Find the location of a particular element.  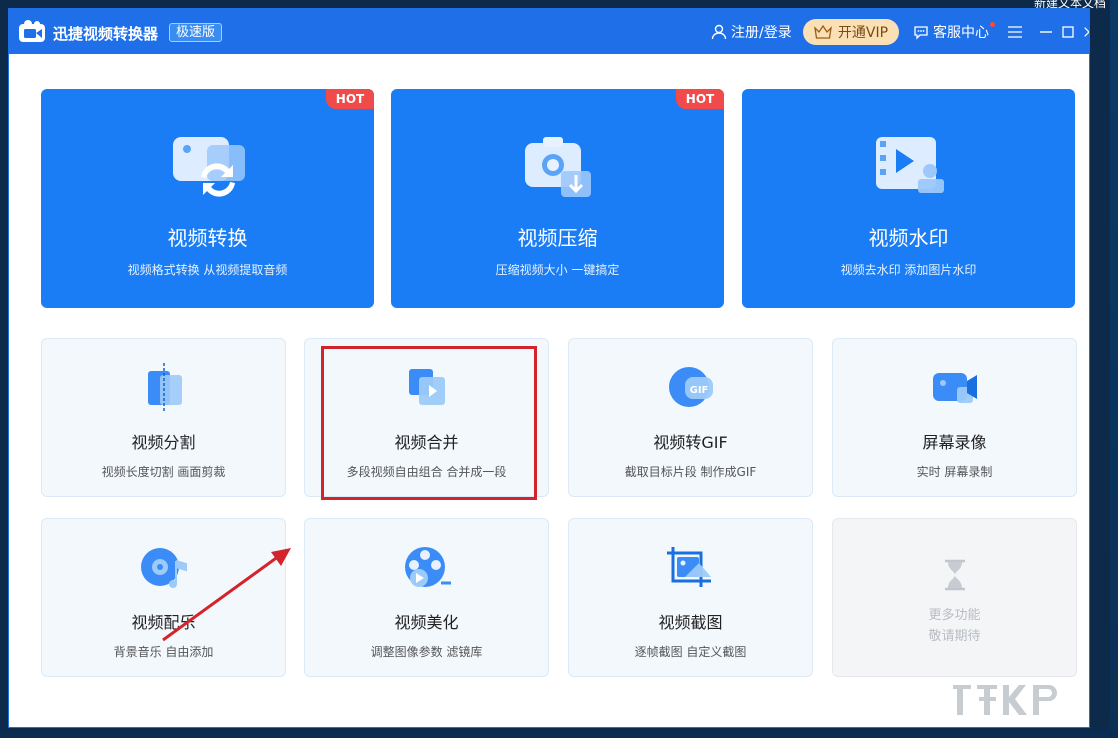

edition-badge: 极速版 is located at coordinates (196, 32).